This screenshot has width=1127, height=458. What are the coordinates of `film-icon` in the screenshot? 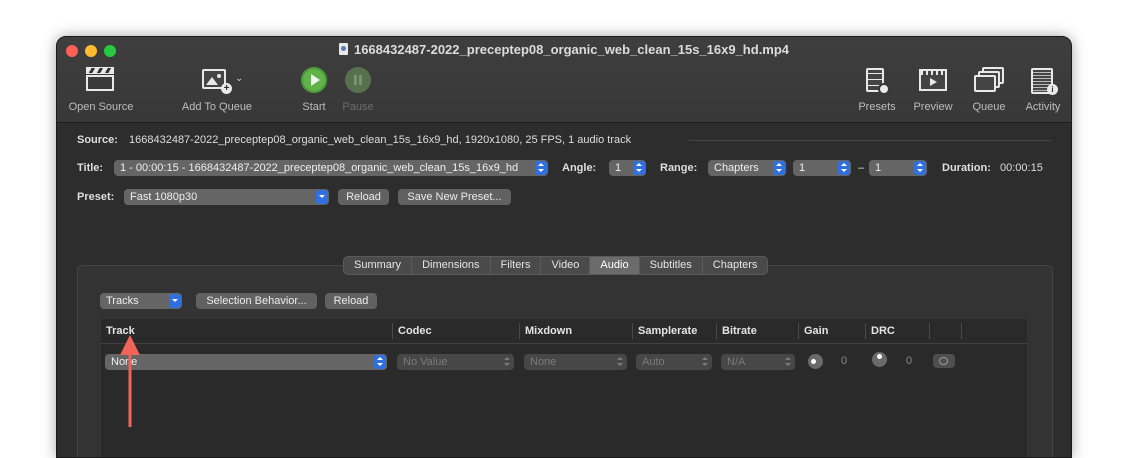 It's located at (933, 81).